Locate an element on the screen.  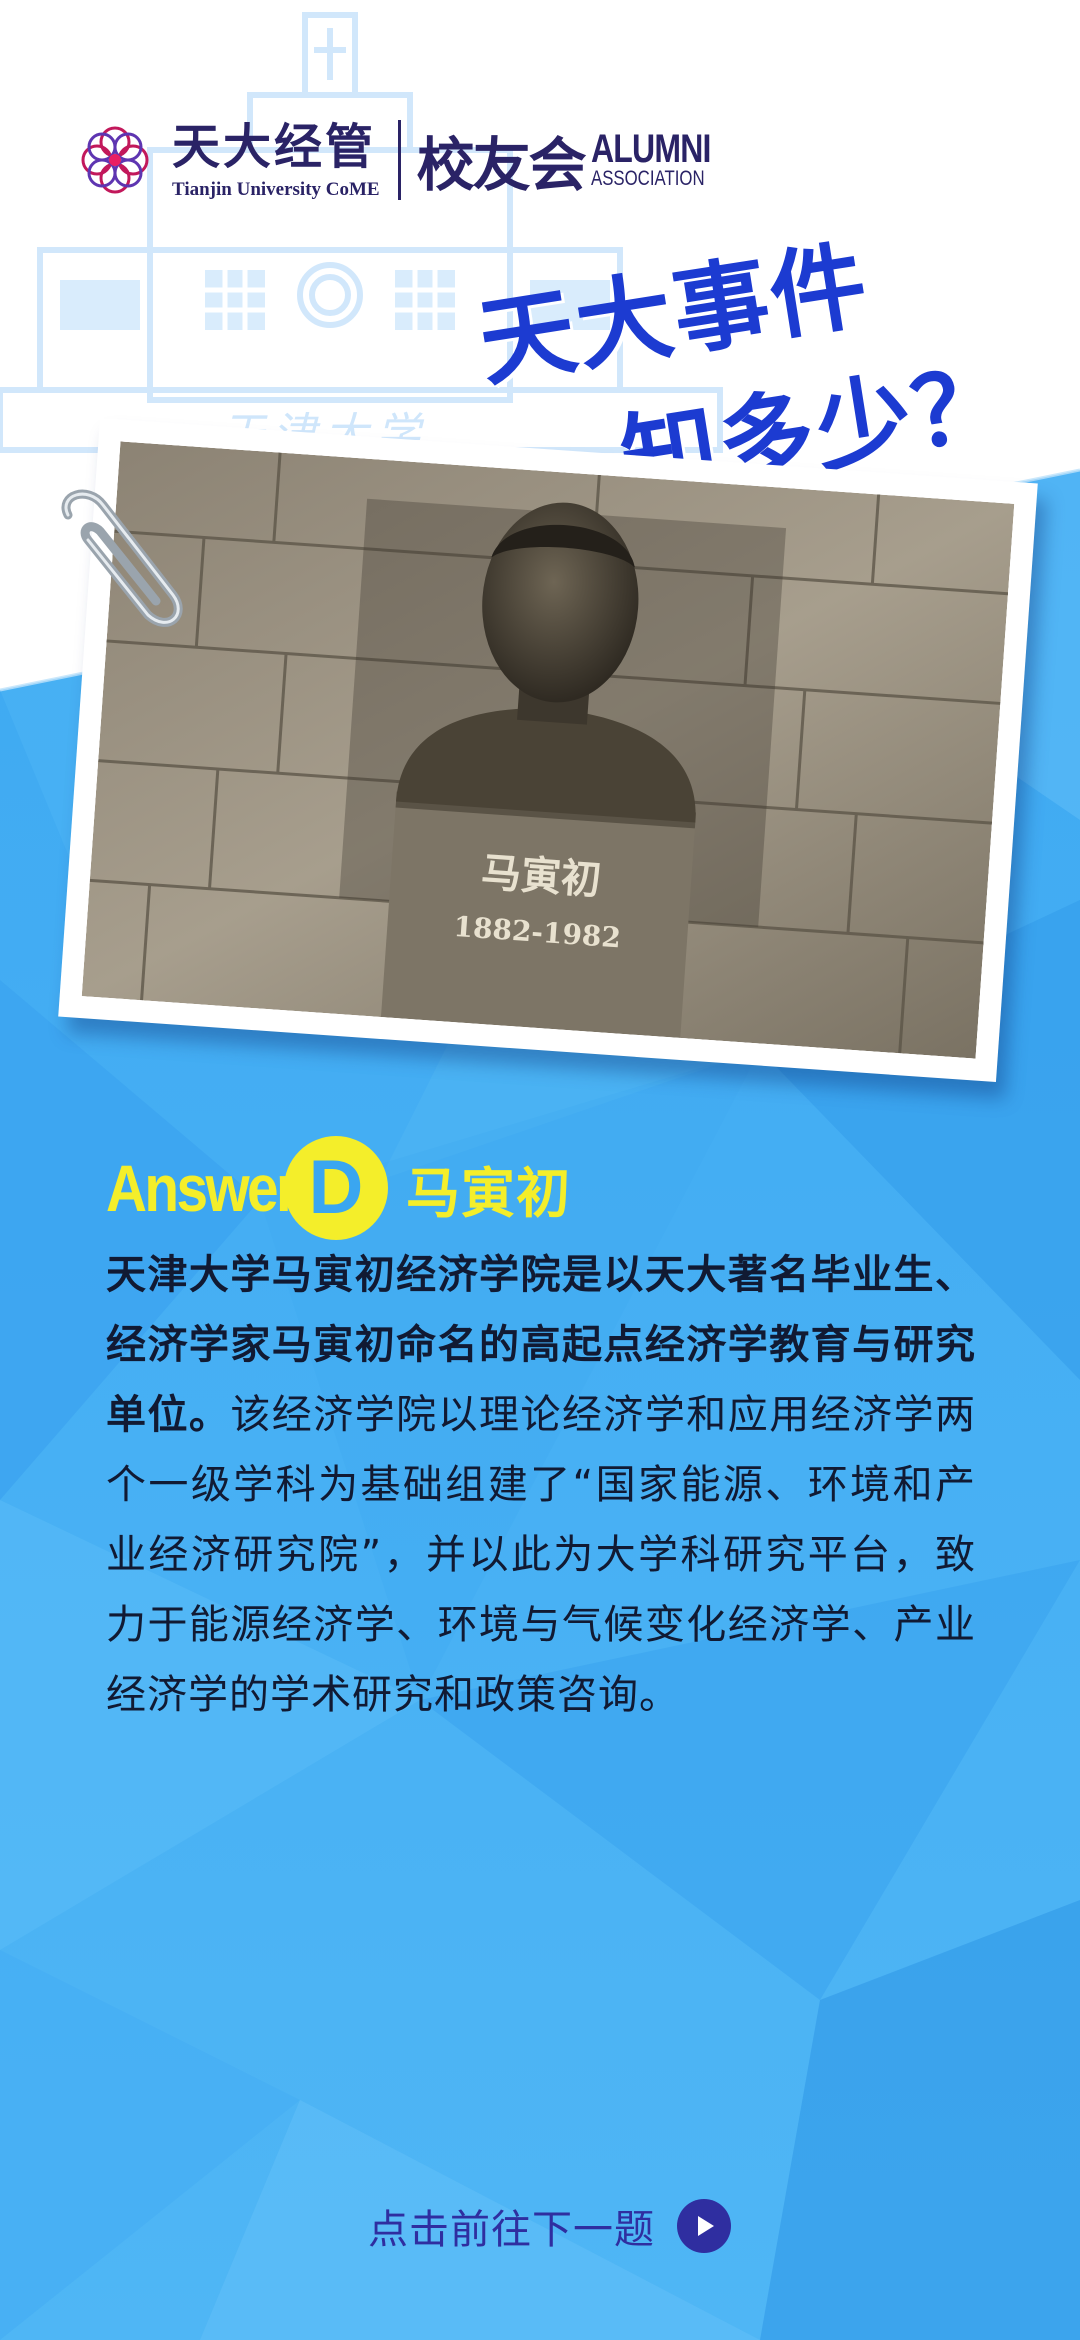
flower-logo-icon is located at coordinates (115, 160).